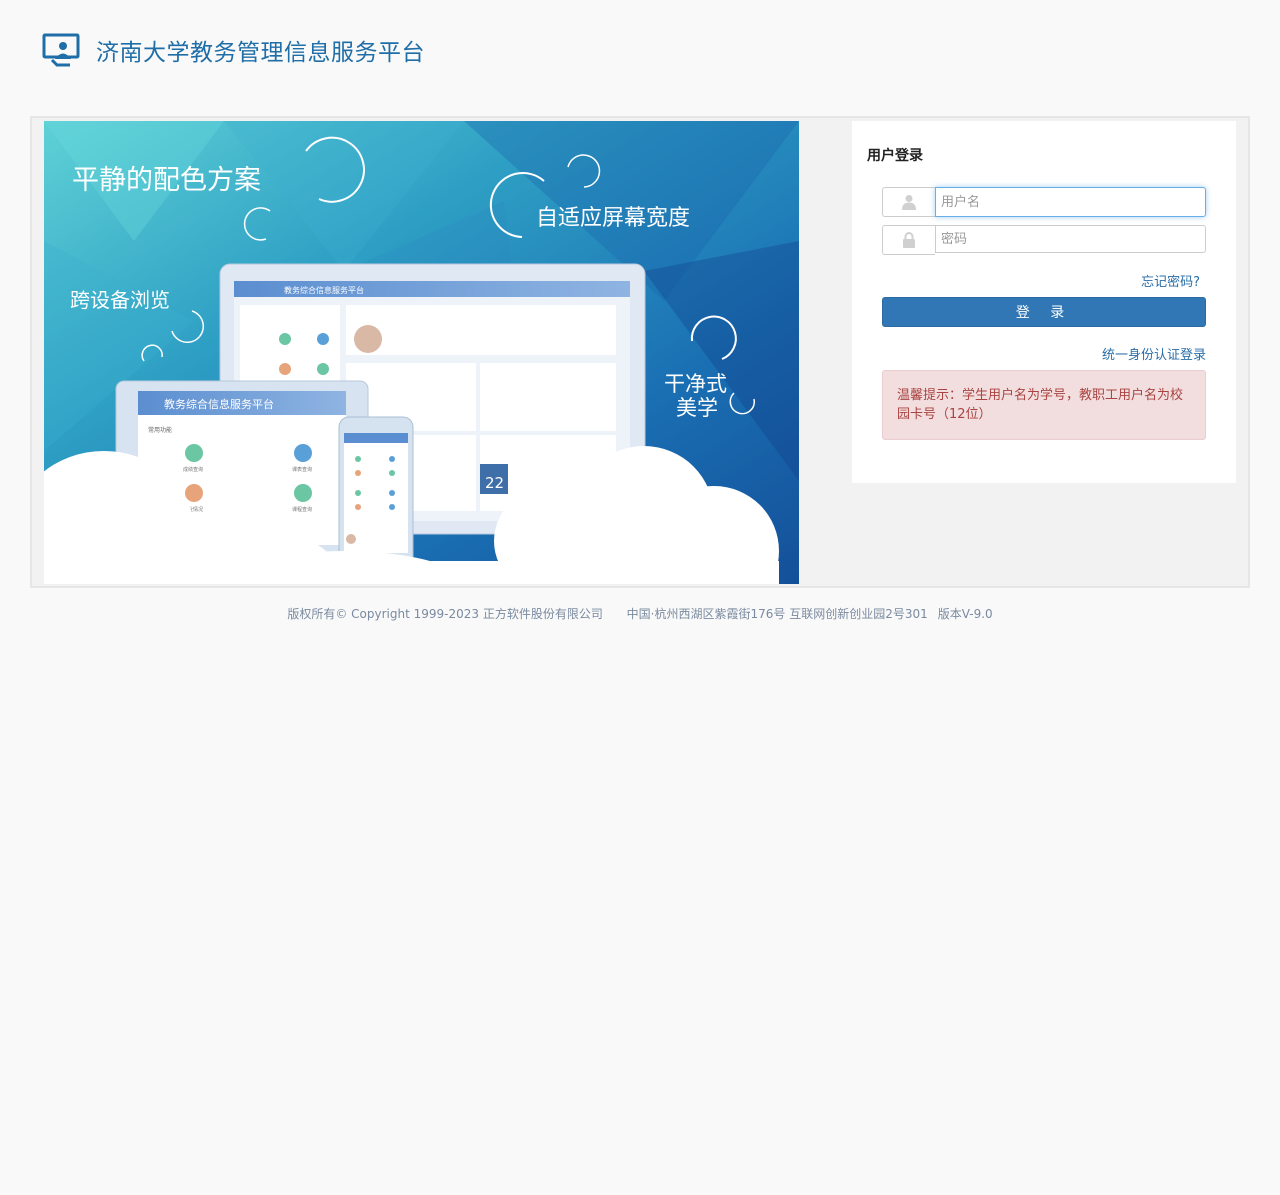 This screenshot has width=1280, height=1195. Describe the element at coordinates (193, 469) in the screenshot. I see `tile-label: 成绩查询` at that location.